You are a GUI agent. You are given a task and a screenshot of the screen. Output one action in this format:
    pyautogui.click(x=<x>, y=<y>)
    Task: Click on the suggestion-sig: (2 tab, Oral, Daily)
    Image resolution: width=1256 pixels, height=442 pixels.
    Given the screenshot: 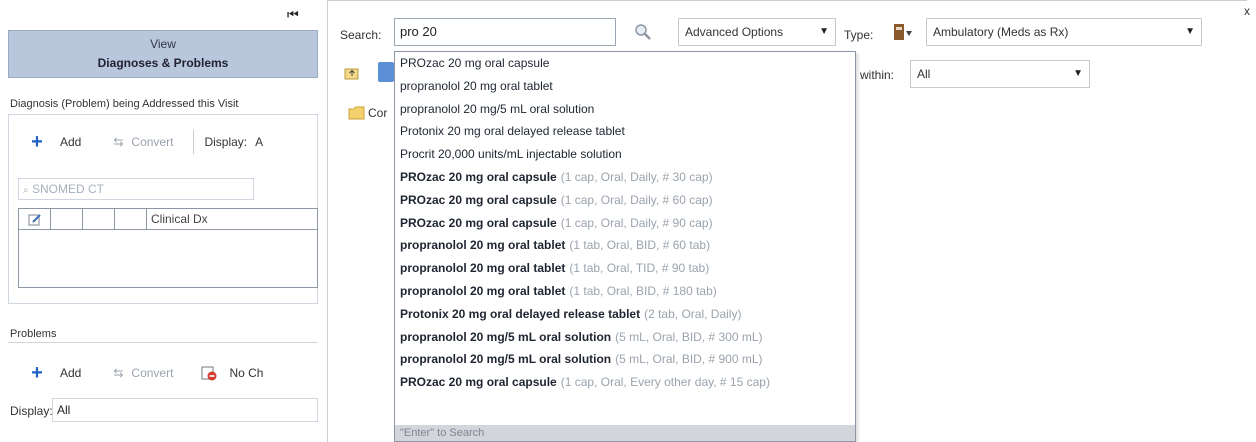 What is the action you would take?
    pyautogui.click(x=693, y=313)
    